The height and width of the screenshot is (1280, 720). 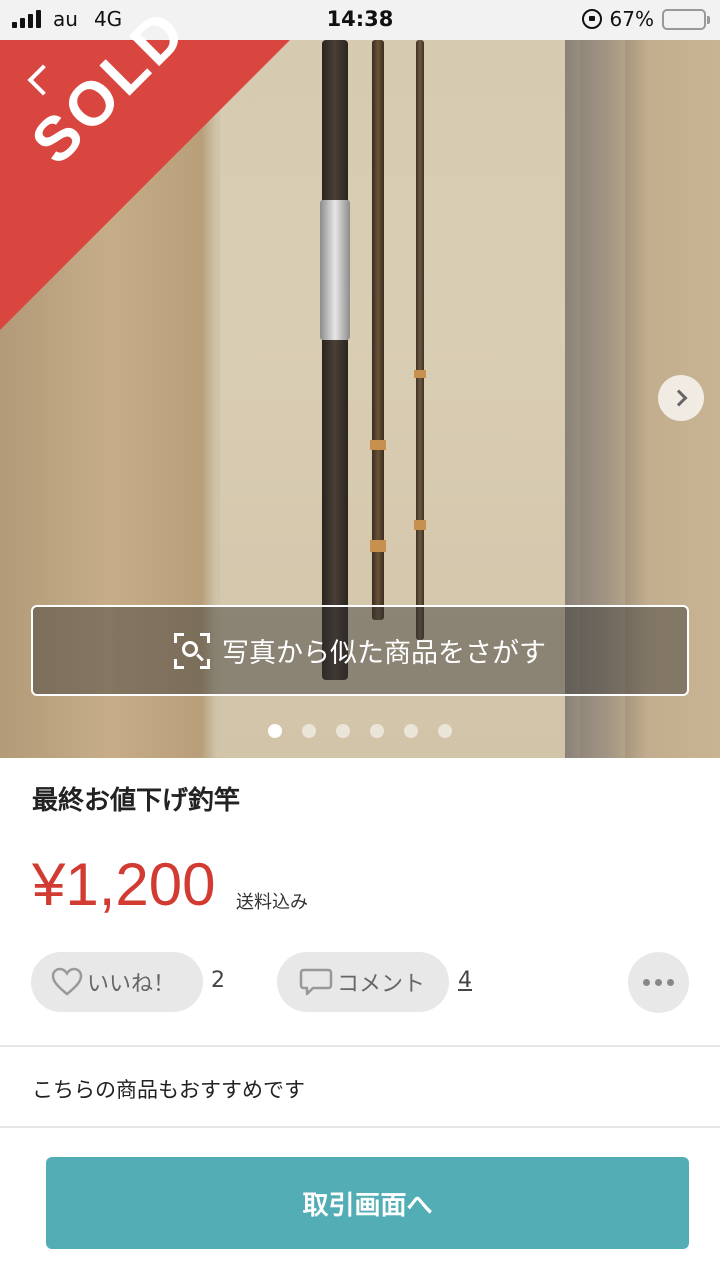 What do you see at coordinates (192, 650) in the screenshot?
I see `image-search-icon` at bounding box center [192, 650].